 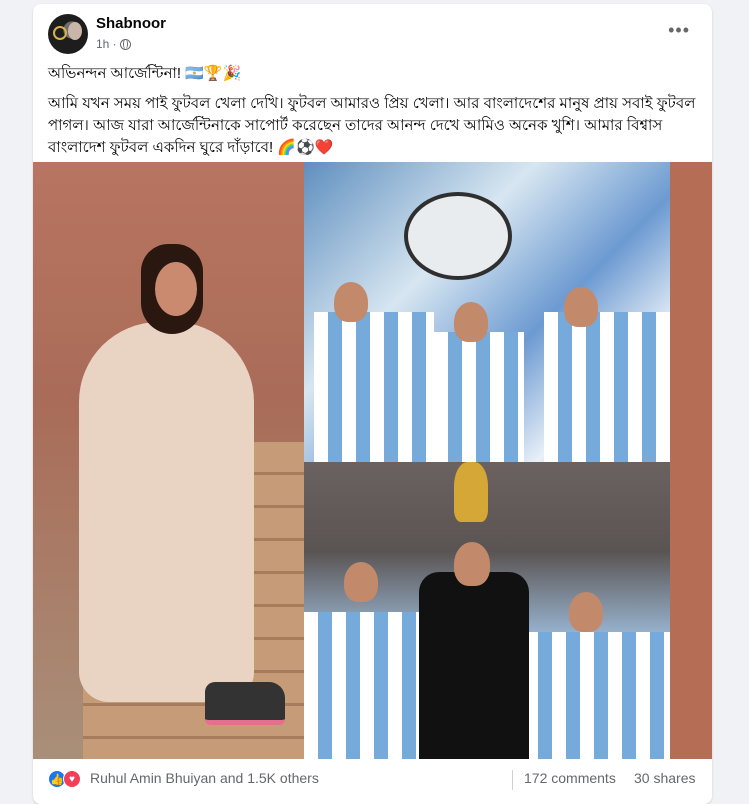 What do you see at coordinates (570, 778) in the screenshot?
I see `comments-count: 172 comments` at bounding box center [570, 778].